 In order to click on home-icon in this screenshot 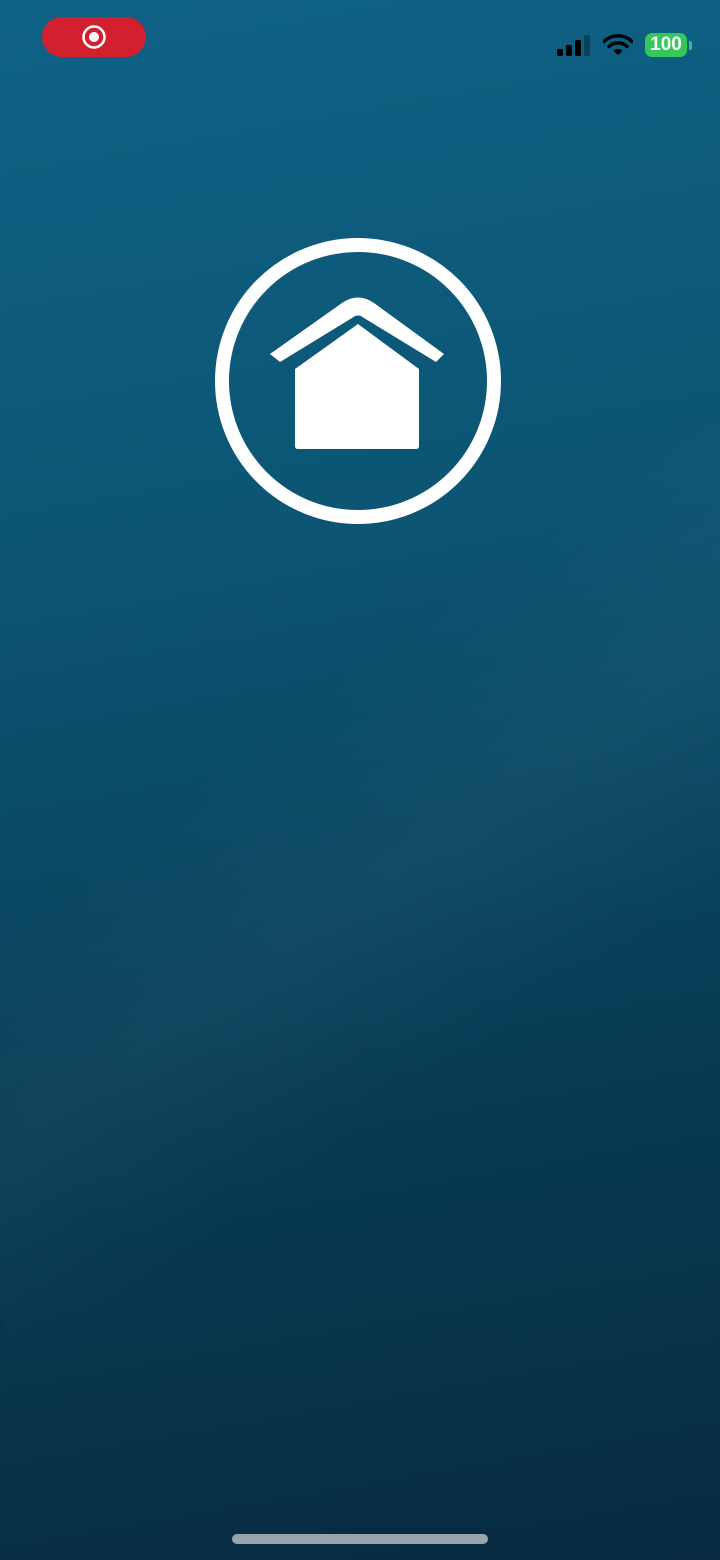, I will do `click(358, 381)`.